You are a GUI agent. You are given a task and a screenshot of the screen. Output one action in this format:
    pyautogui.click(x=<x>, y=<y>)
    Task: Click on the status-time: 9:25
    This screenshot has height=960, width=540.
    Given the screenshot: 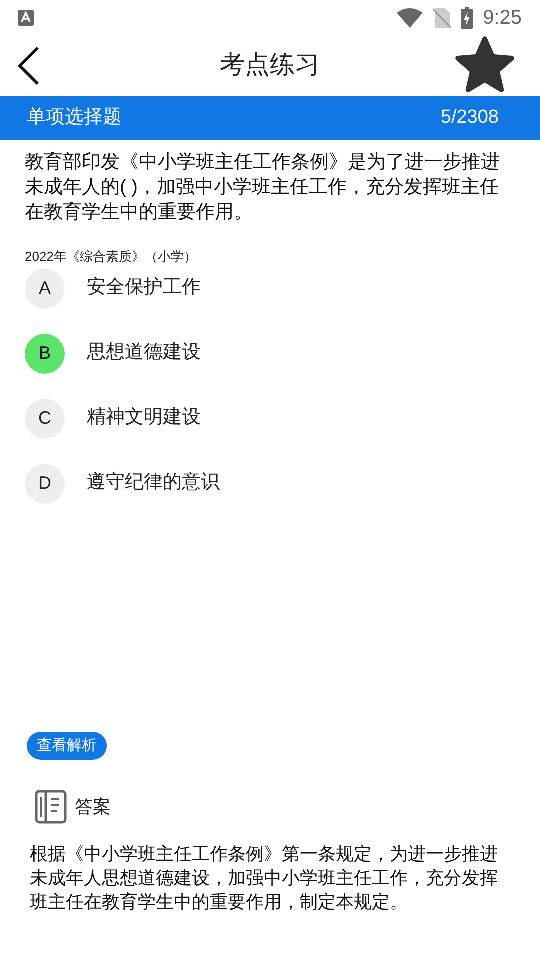 What is the action you would take?
    pyautogui.click(x=502, y=18)
    